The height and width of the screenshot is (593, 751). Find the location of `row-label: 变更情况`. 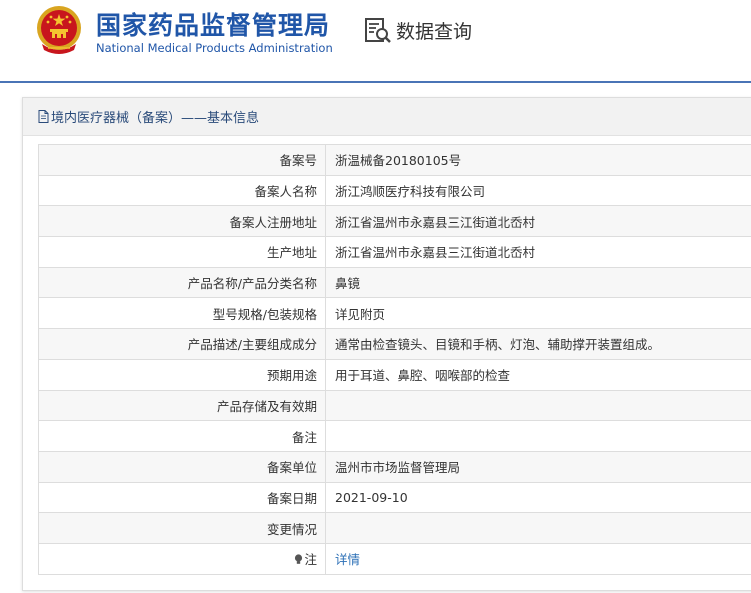

row-label: 变更情况 is located at coordinates (182, 528).